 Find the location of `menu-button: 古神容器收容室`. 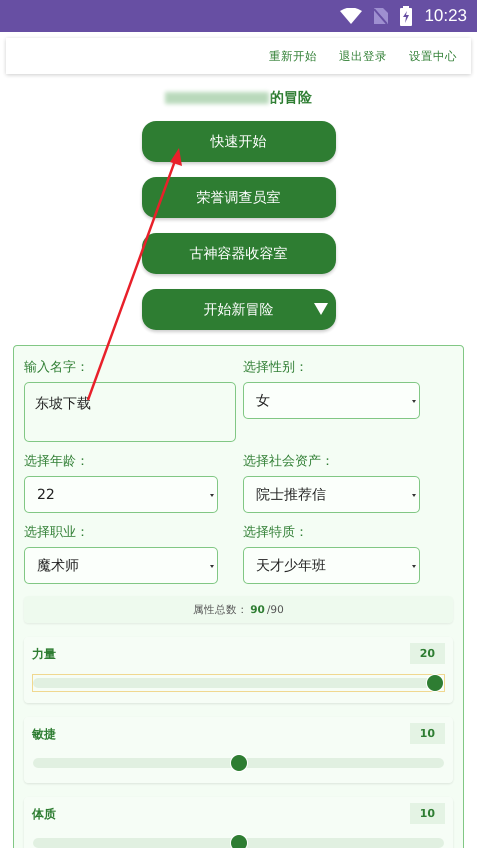

menu-button: 古神容器收容室 is located at coordinates (239, 253).